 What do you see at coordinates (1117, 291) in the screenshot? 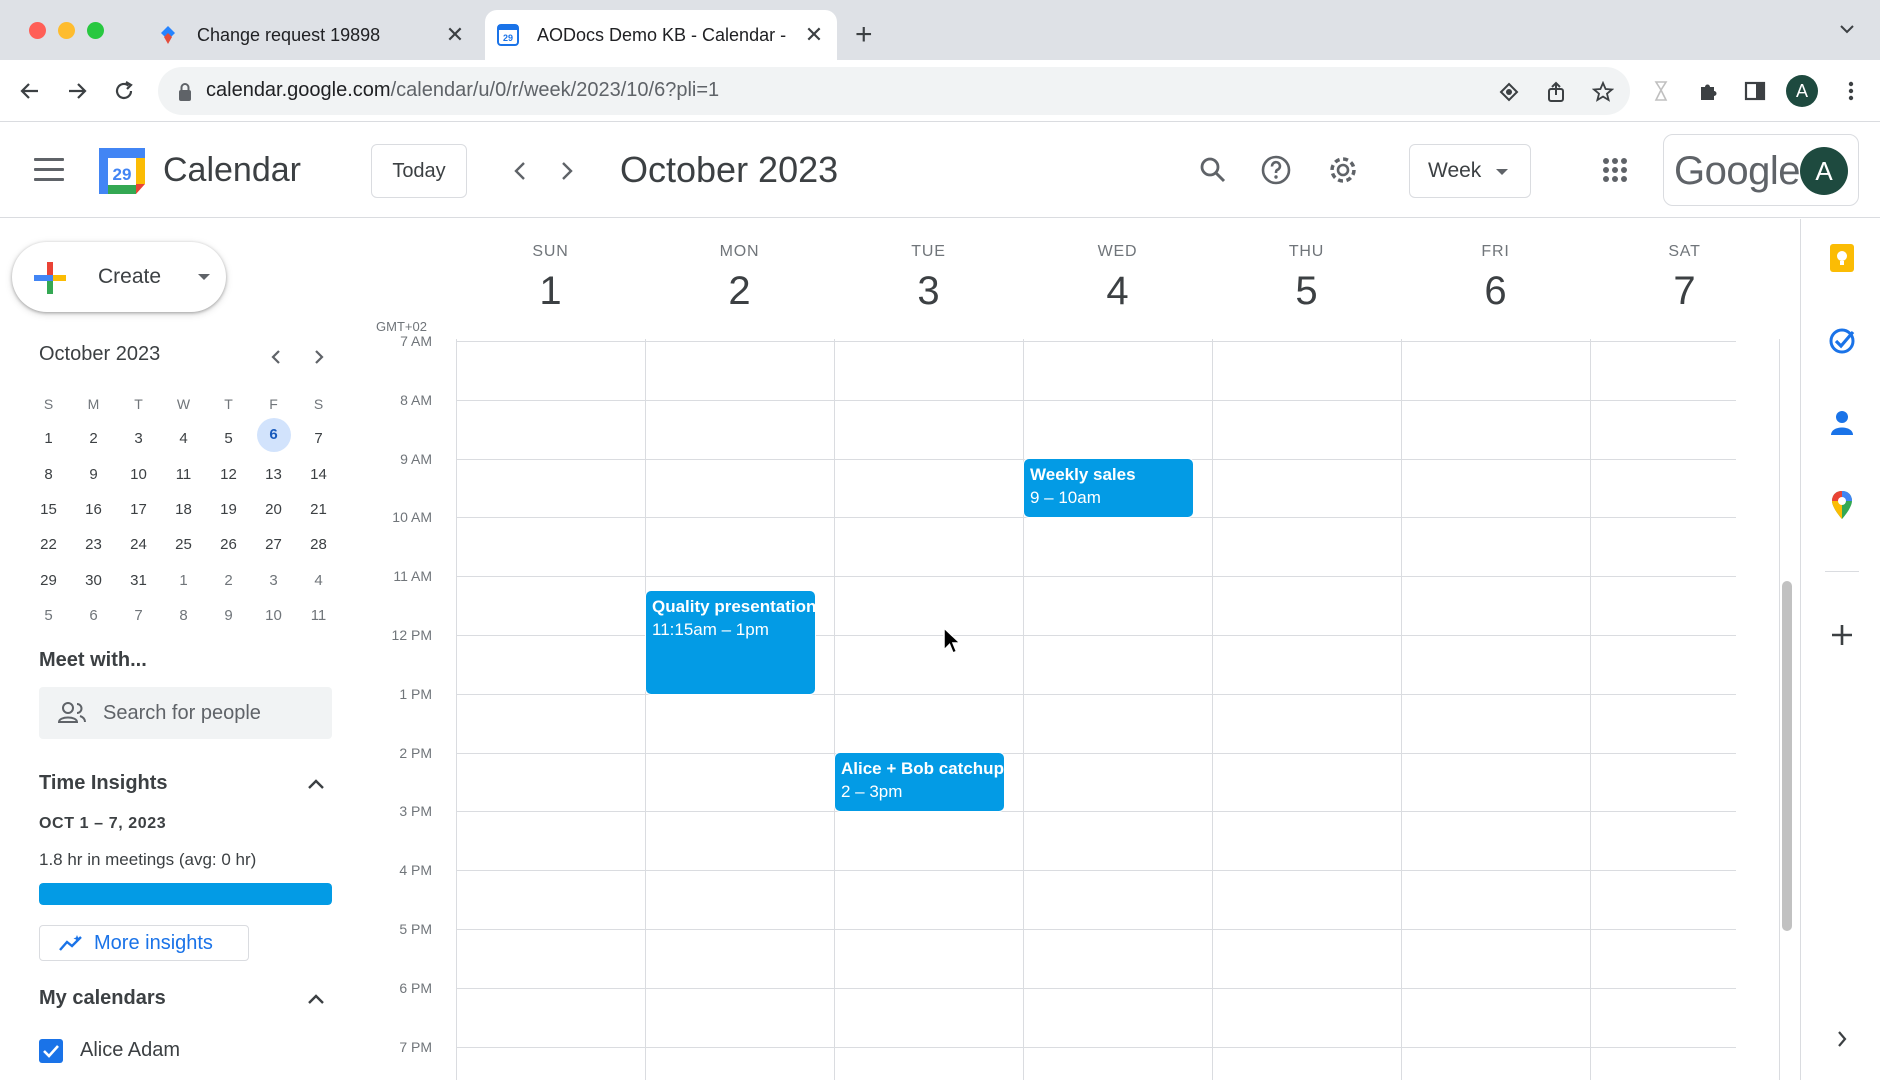
I see `day-number: 4` at bounding box center [1117, 291].